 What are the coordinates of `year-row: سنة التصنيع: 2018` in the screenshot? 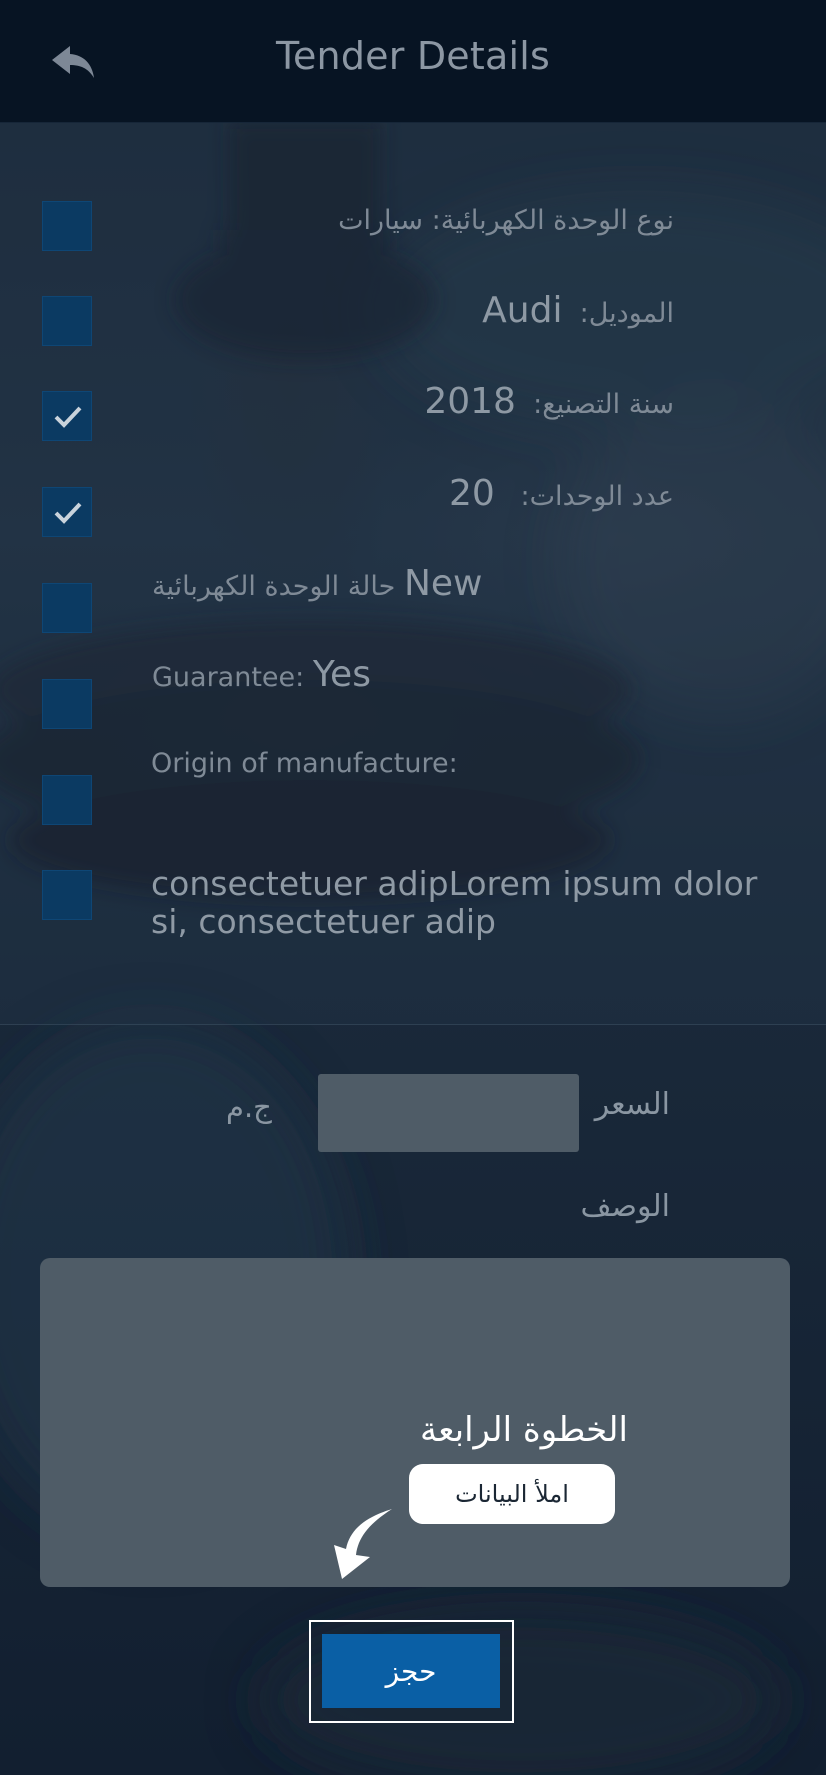 It's located at (549, 401).